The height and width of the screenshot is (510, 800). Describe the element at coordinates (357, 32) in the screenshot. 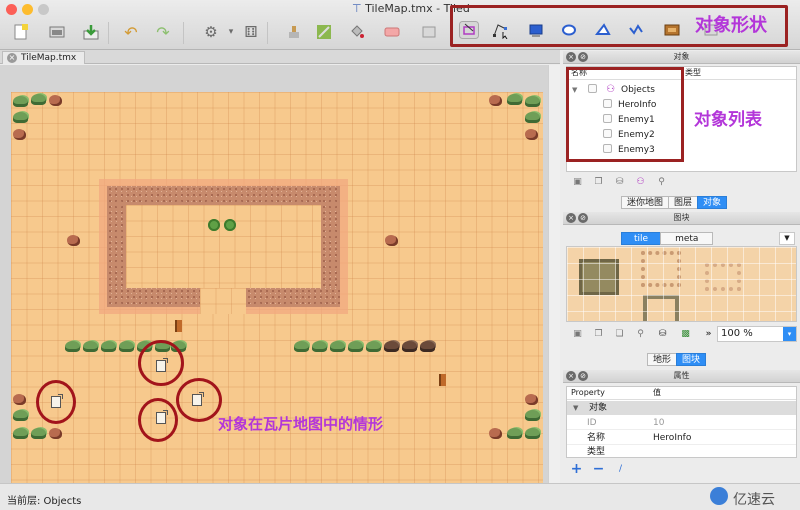

I see `bucket-fill-icon` at that location.